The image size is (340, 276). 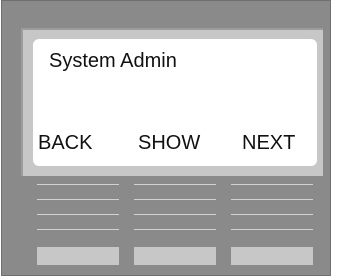 I want to click on softkey-back-button, so click(x=78, y=256).